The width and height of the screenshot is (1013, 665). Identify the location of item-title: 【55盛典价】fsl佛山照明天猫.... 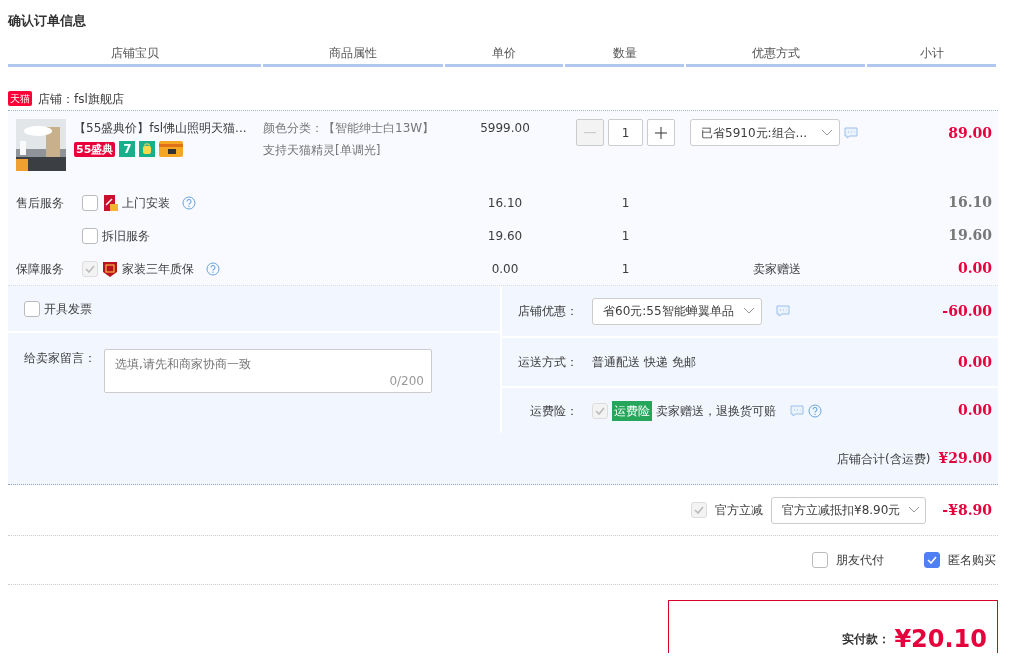
(160, 128).